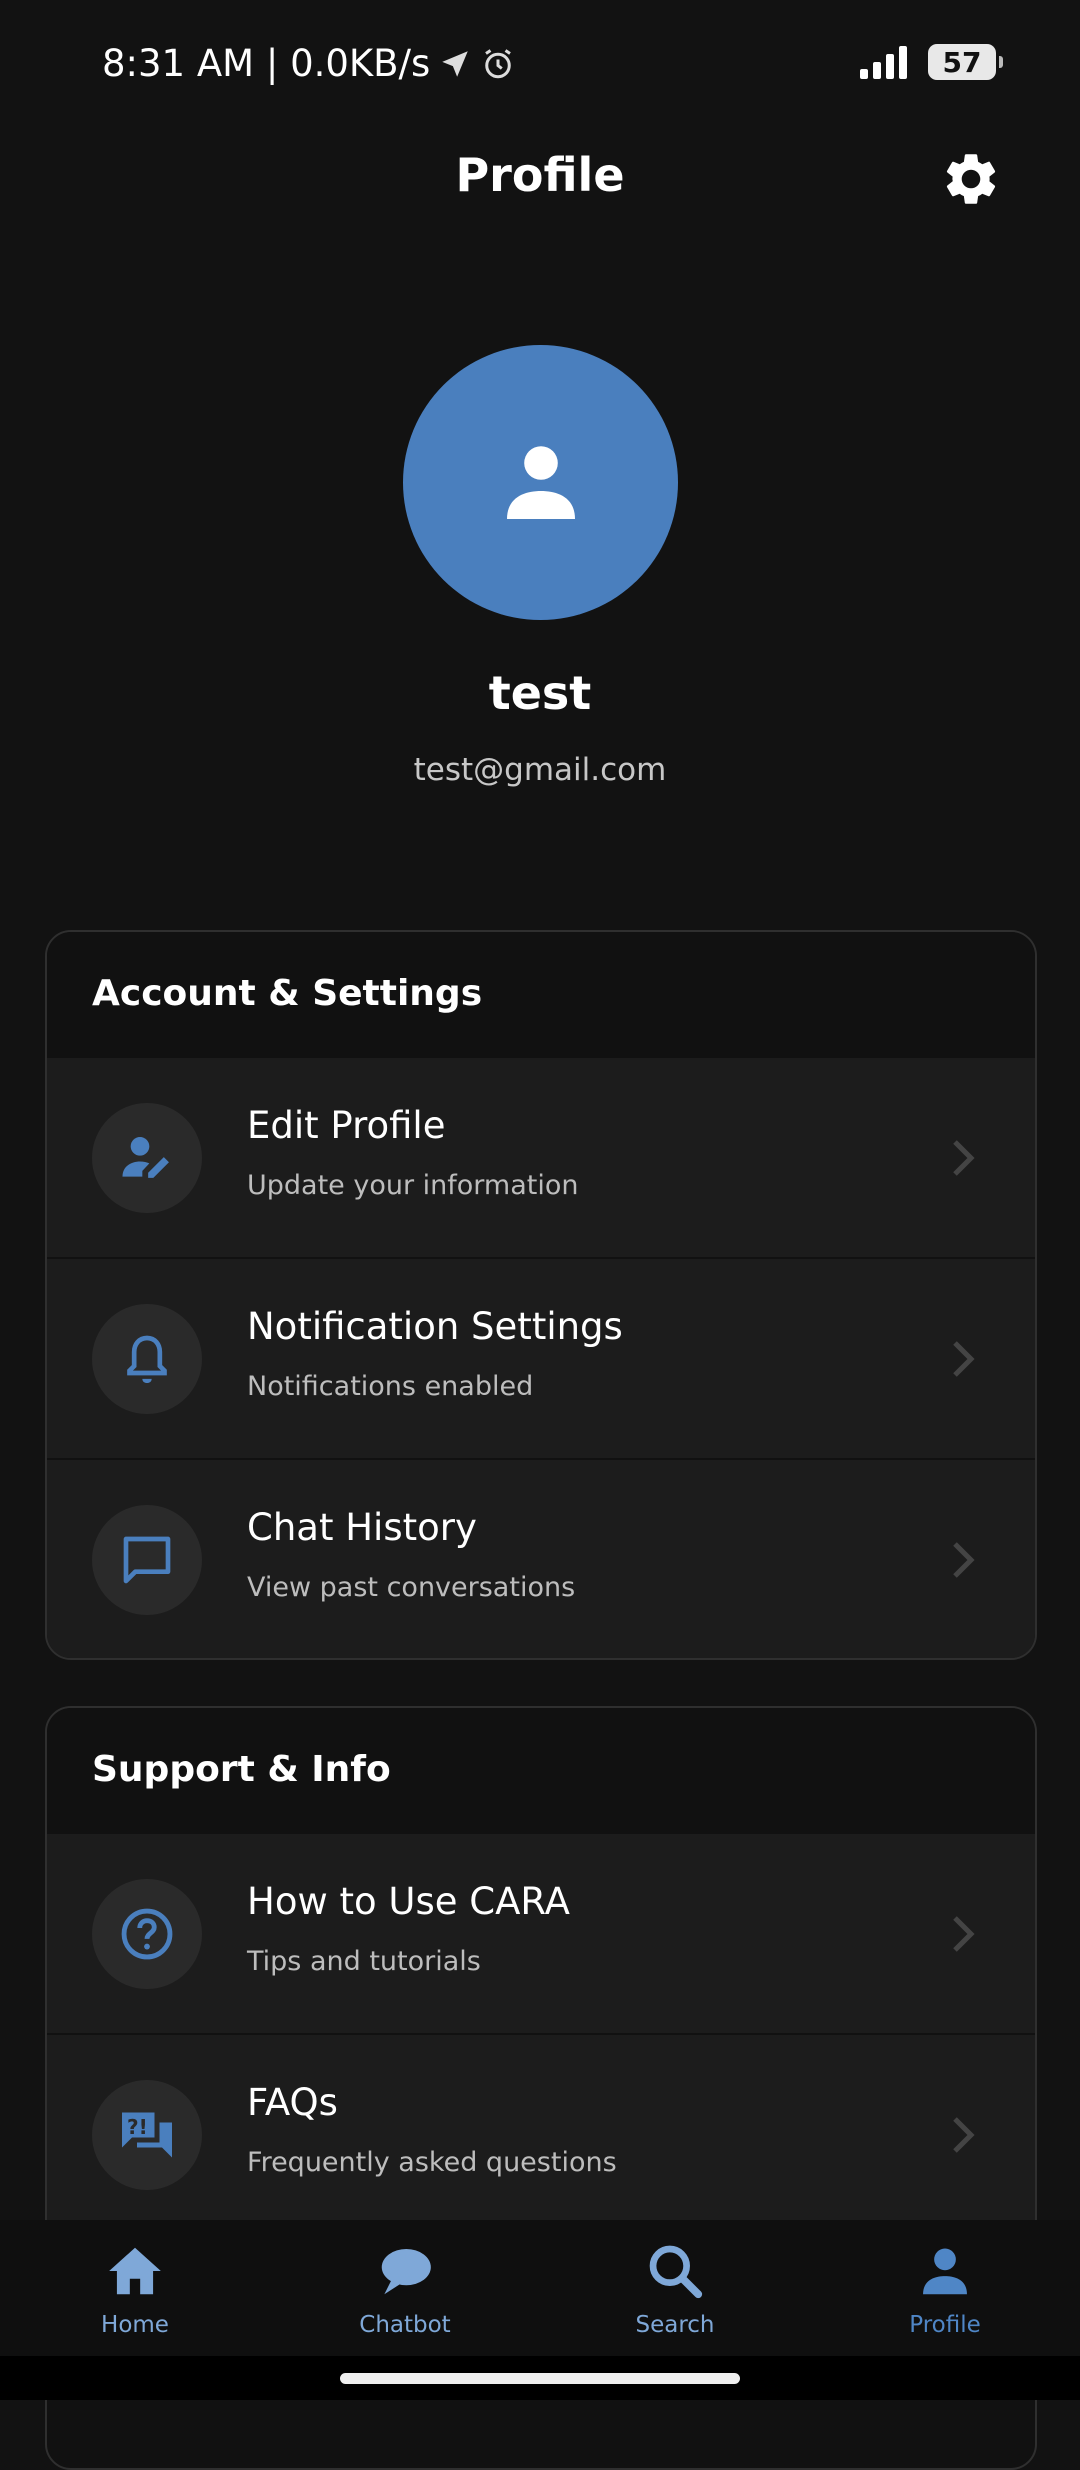  Describe the element at coordinates (675, 2325) in the screenshot. I see `nav-search-label: Search` at that location.